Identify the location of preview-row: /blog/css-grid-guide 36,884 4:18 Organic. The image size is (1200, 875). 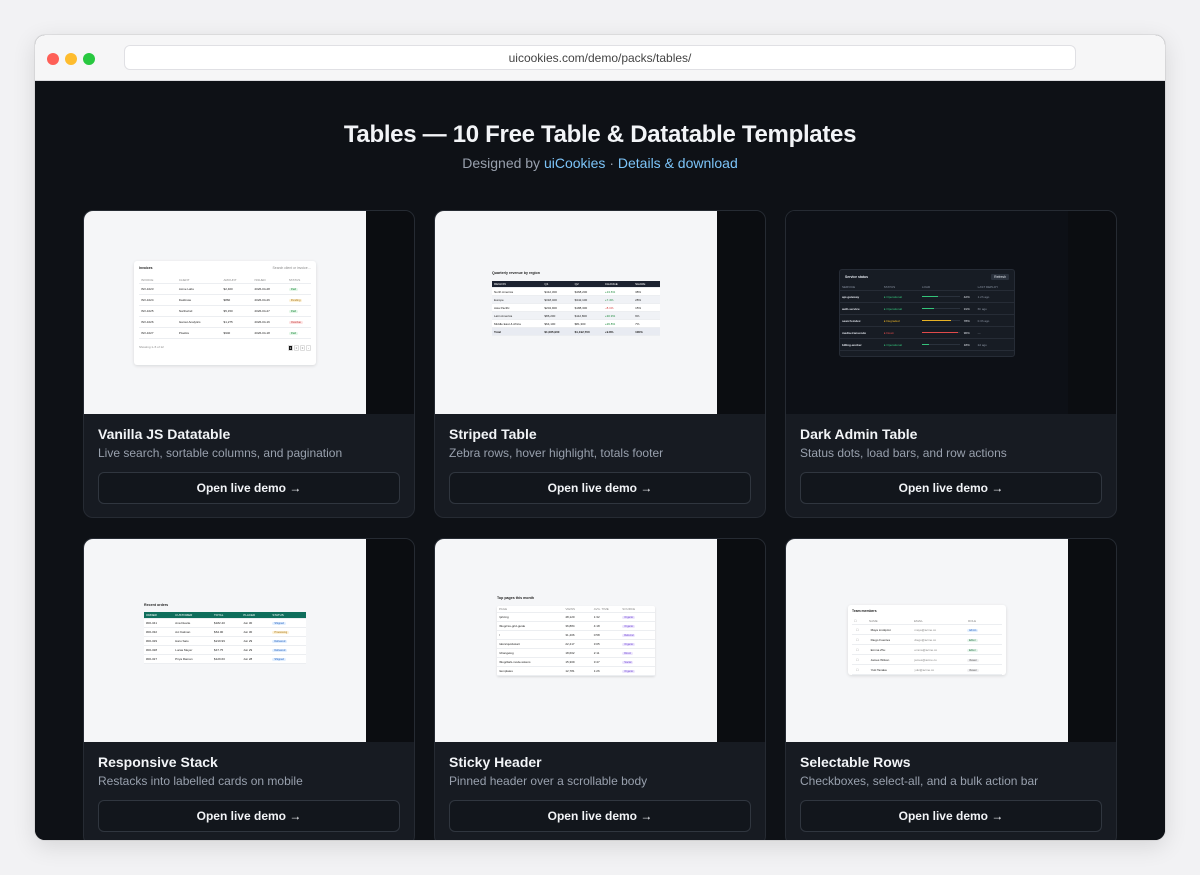
(576, 626).